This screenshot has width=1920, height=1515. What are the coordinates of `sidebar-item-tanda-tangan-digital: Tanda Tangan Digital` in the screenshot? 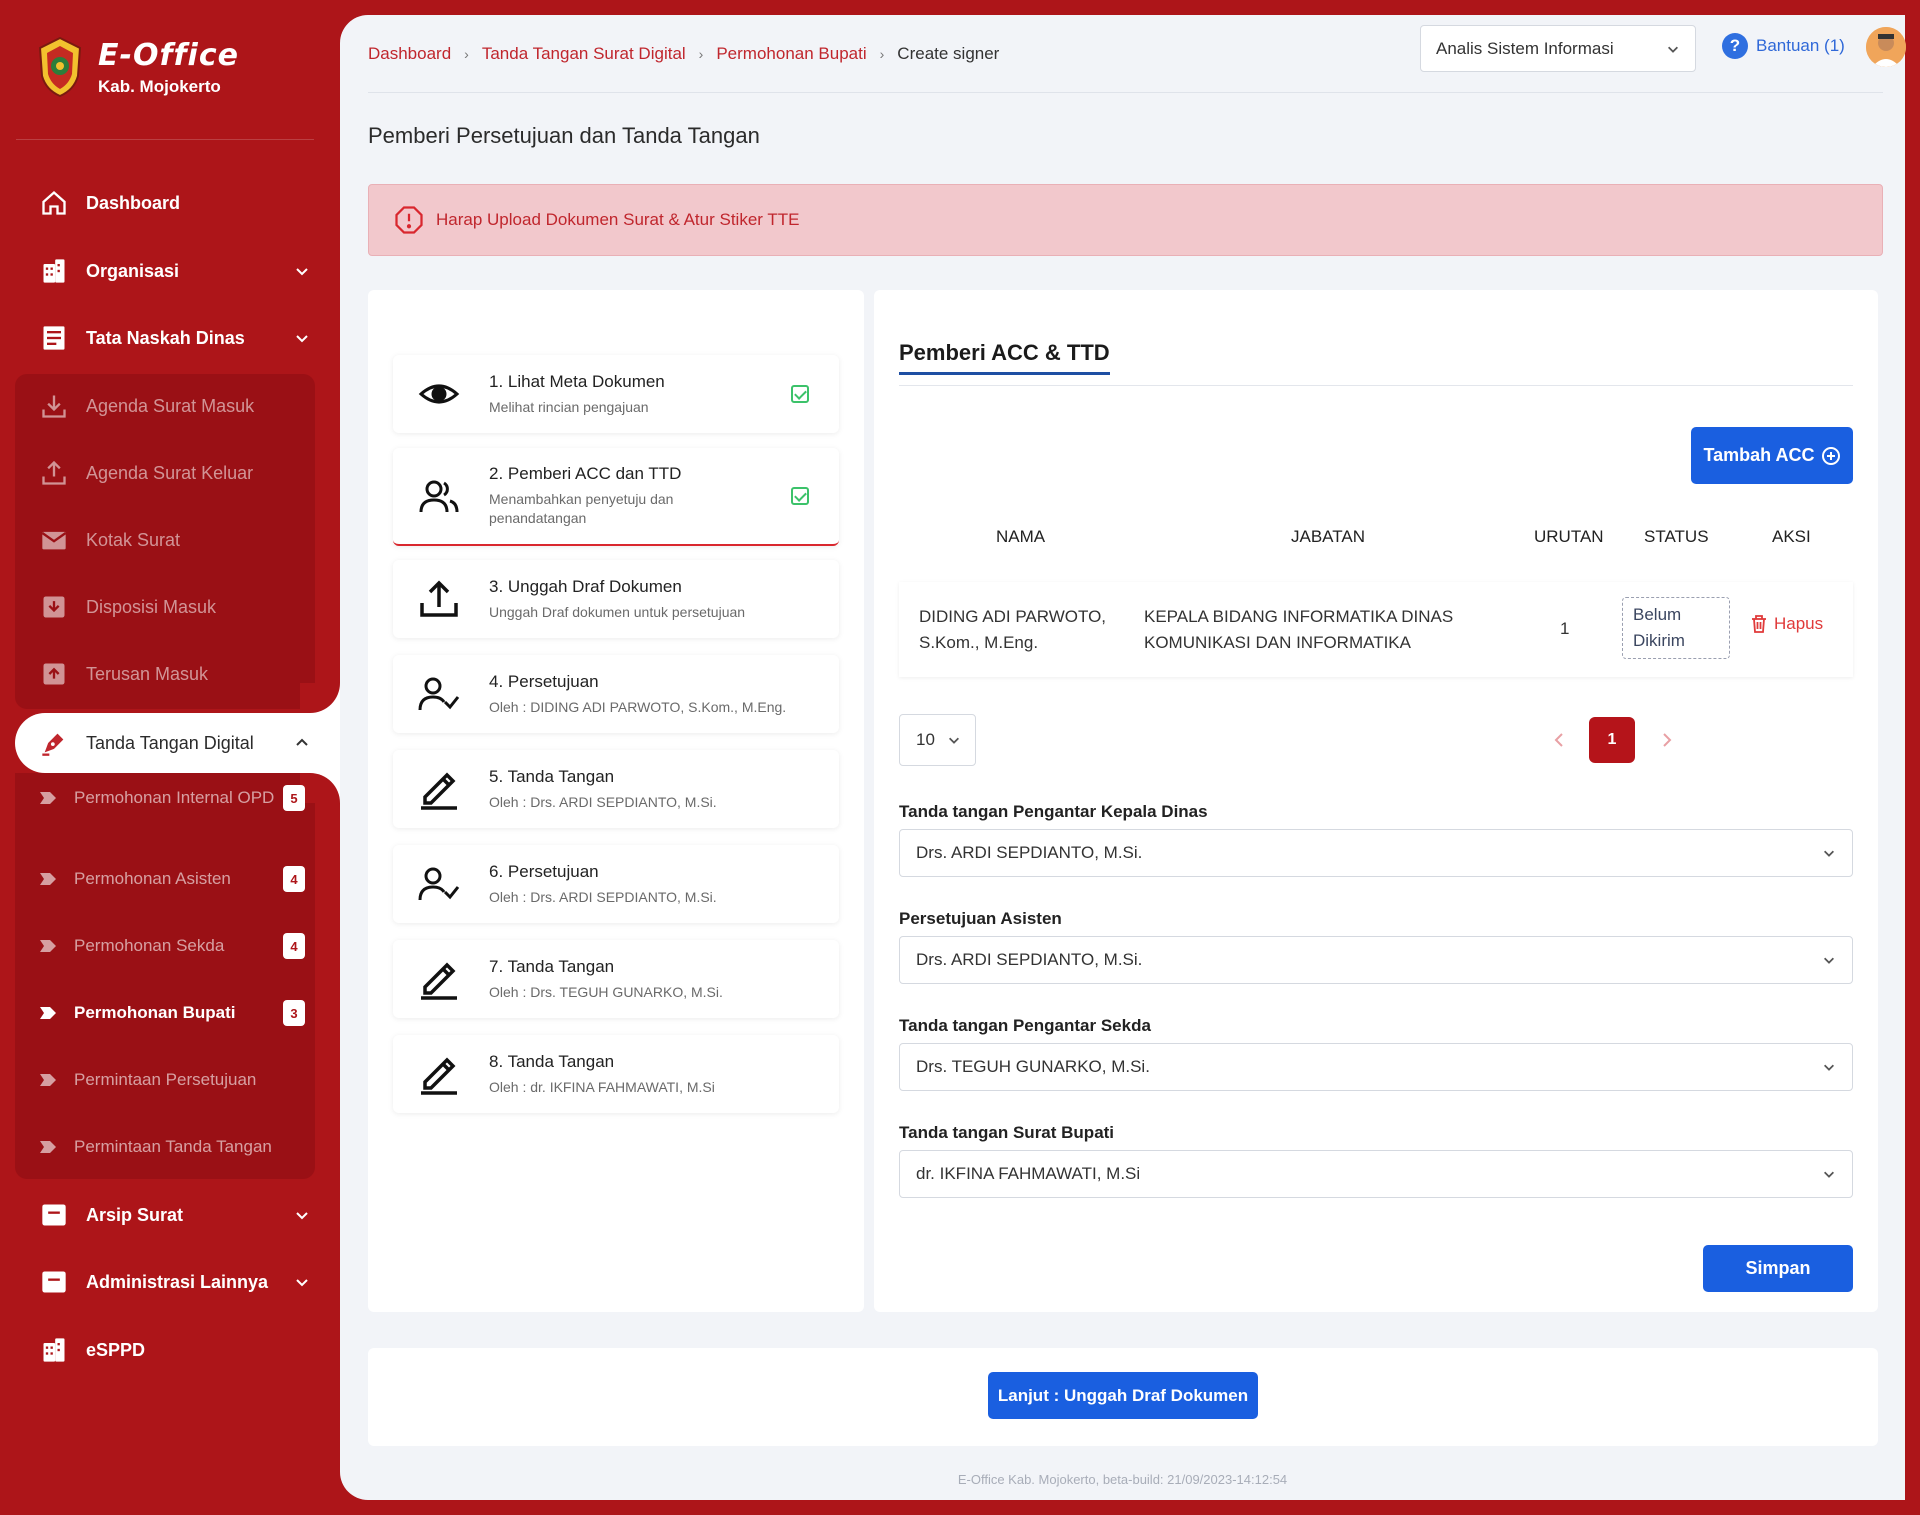 It's located at (177, 743).